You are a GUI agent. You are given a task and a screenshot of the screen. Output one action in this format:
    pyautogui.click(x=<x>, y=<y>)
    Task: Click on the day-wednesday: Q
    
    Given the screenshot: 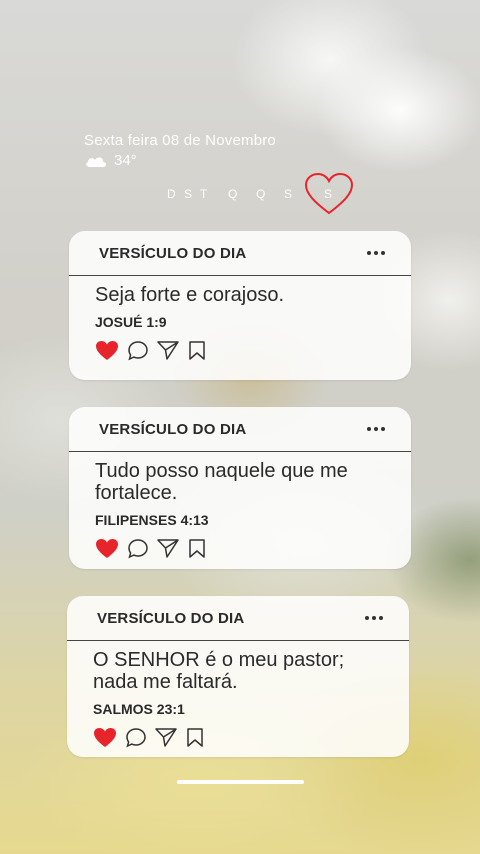 What is the action you would take?
    pyautogui.click(x=233, y=194)
    